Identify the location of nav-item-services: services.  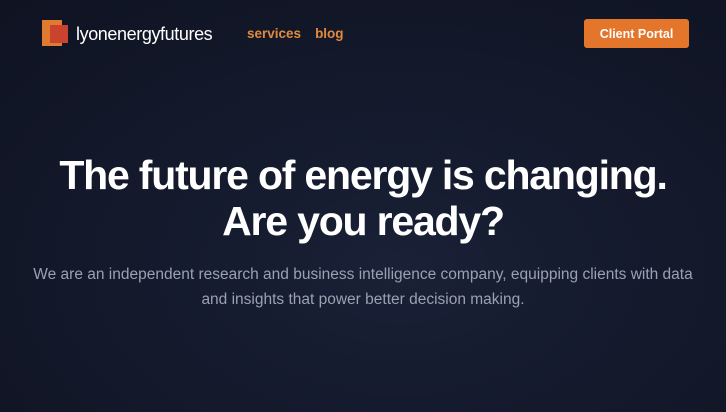
(274, 33).